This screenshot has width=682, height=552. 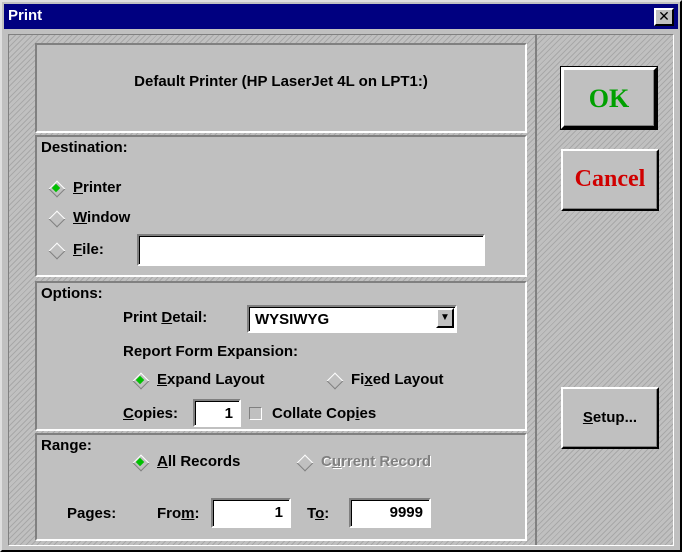 I want to click on from-page-value: 1, so click(x=278, y=512).